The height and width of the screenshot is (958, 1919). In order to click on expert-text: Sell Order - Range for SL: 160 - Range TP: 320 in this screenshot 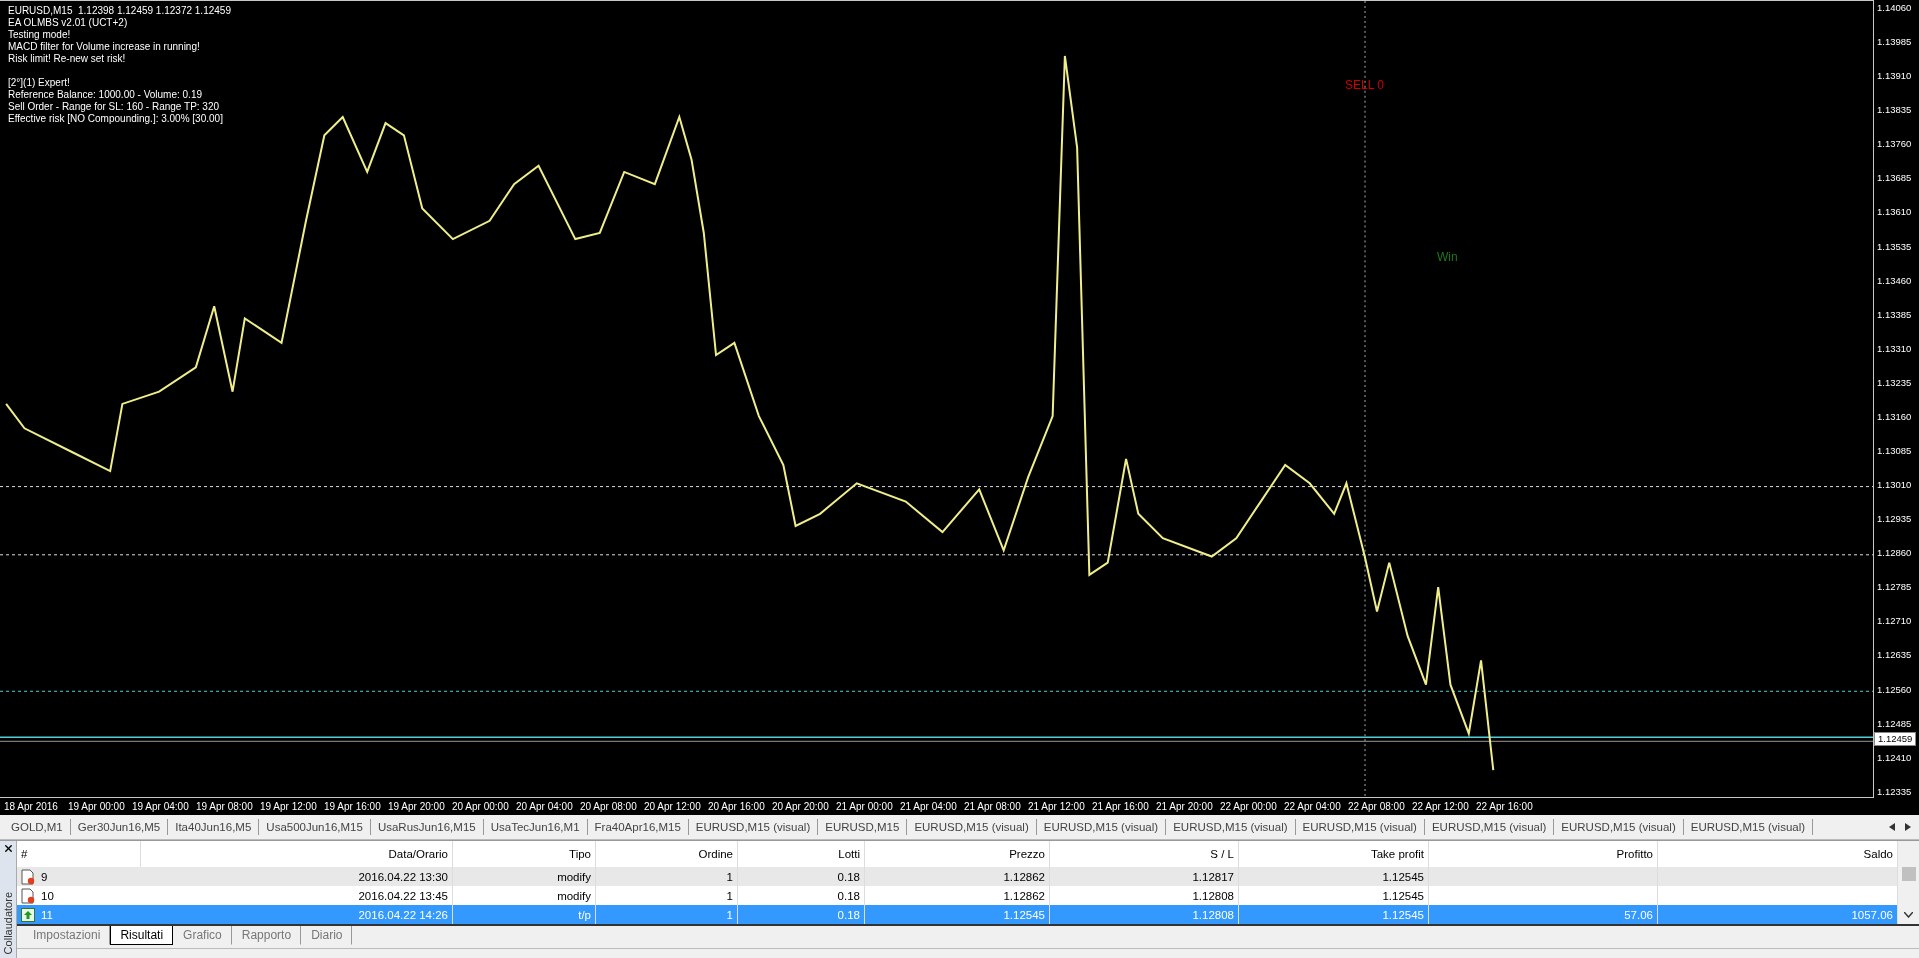, I will do `click(114, 107)`.